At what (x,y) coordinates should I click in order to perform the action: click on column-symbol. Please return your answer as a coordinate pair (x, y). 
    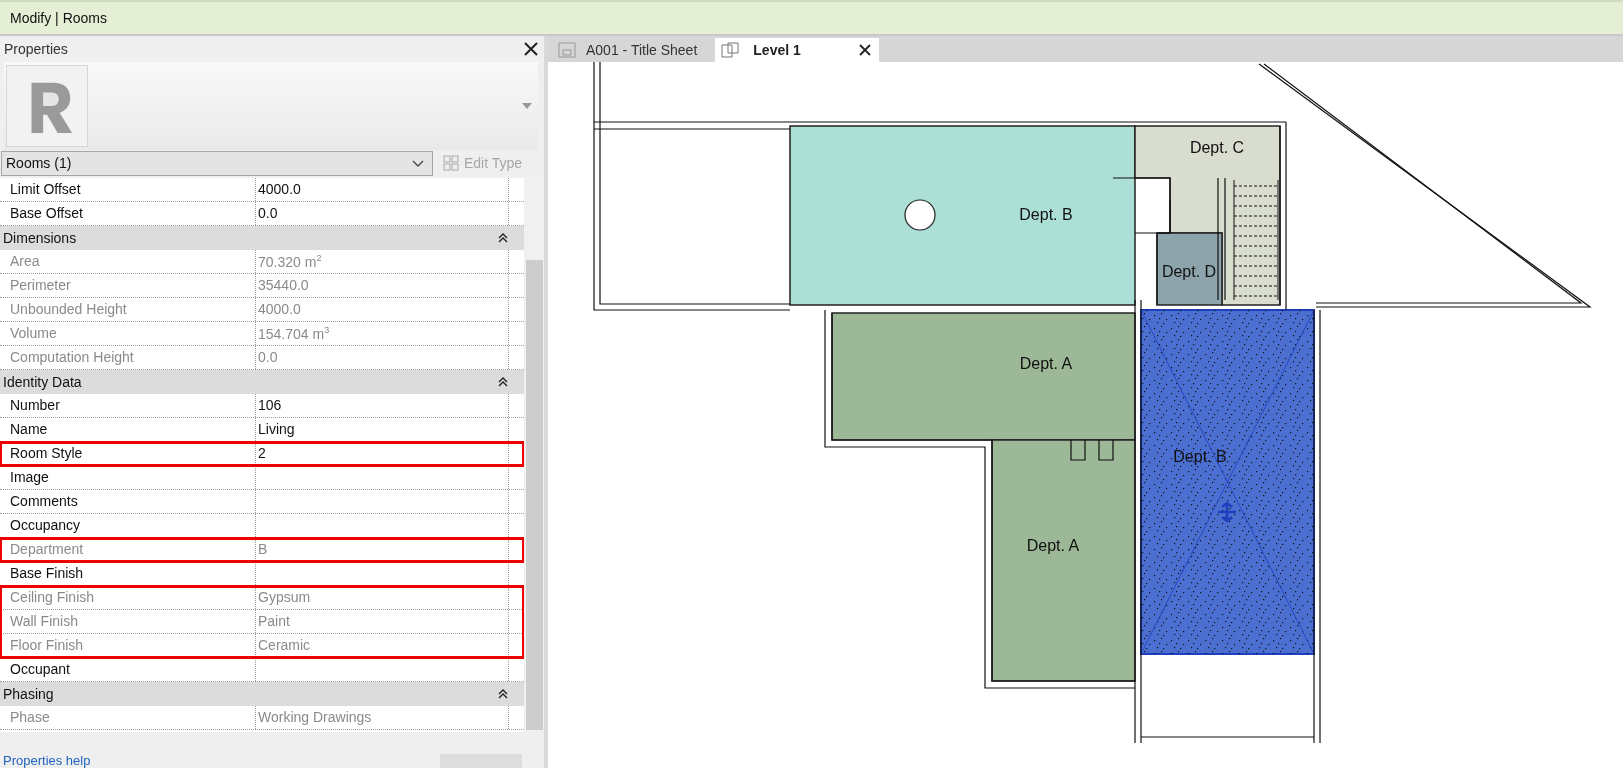
    Looking at the image, I should click on (920, 215).